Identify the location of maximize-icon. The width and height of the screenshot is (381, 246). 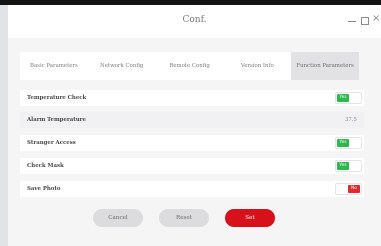
(365, 21).